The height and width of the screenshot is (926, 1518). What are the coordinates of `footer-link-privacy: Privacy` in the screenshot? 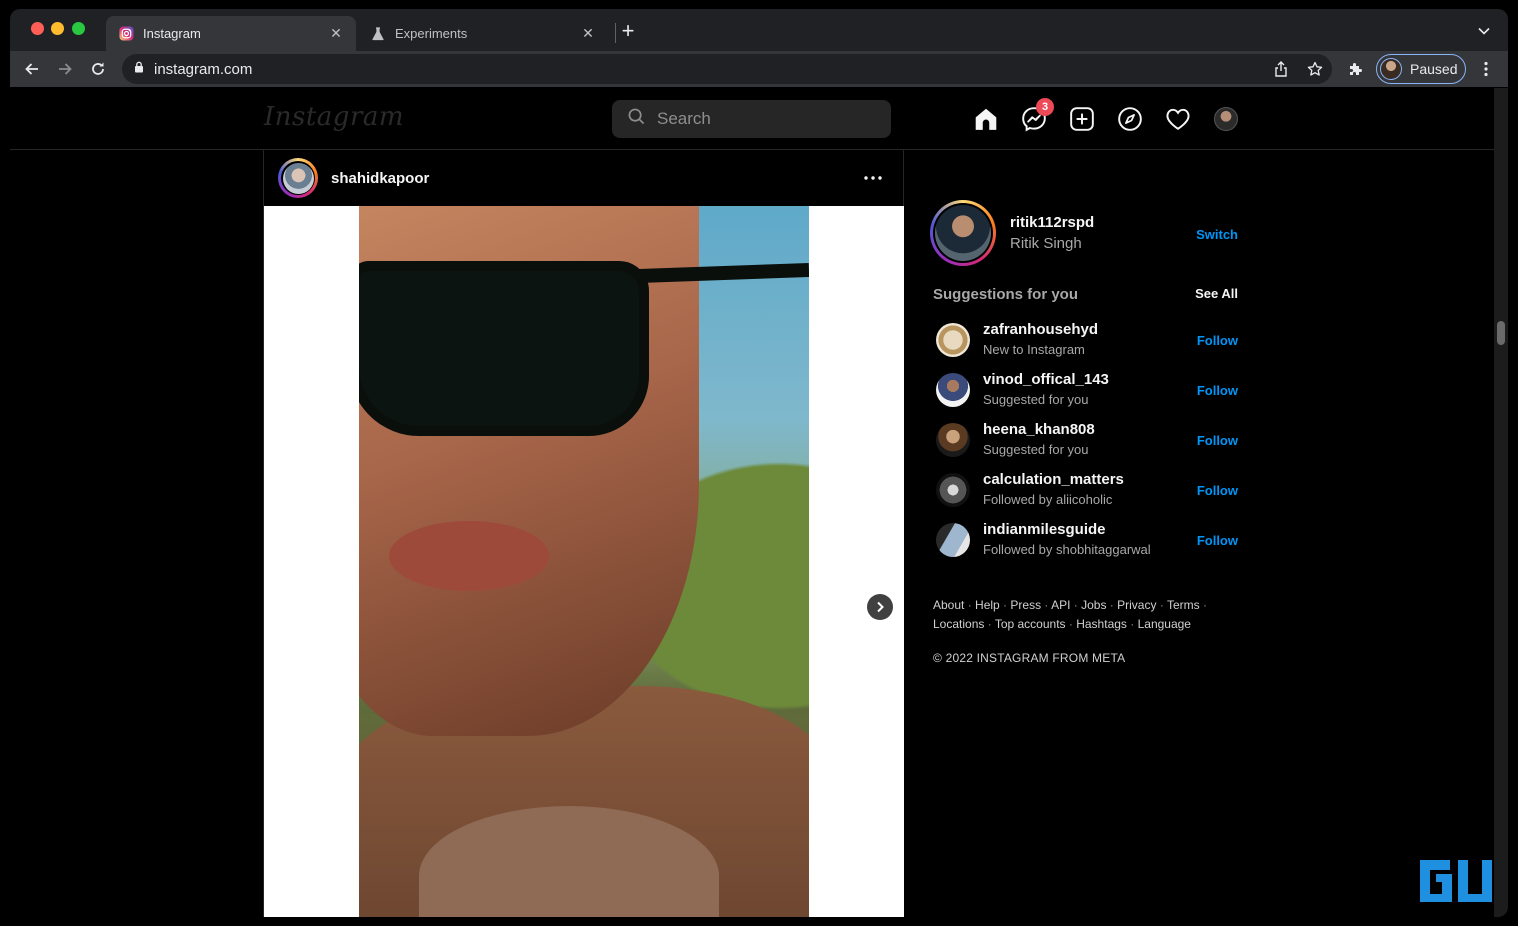 It's located at (1136, 605).